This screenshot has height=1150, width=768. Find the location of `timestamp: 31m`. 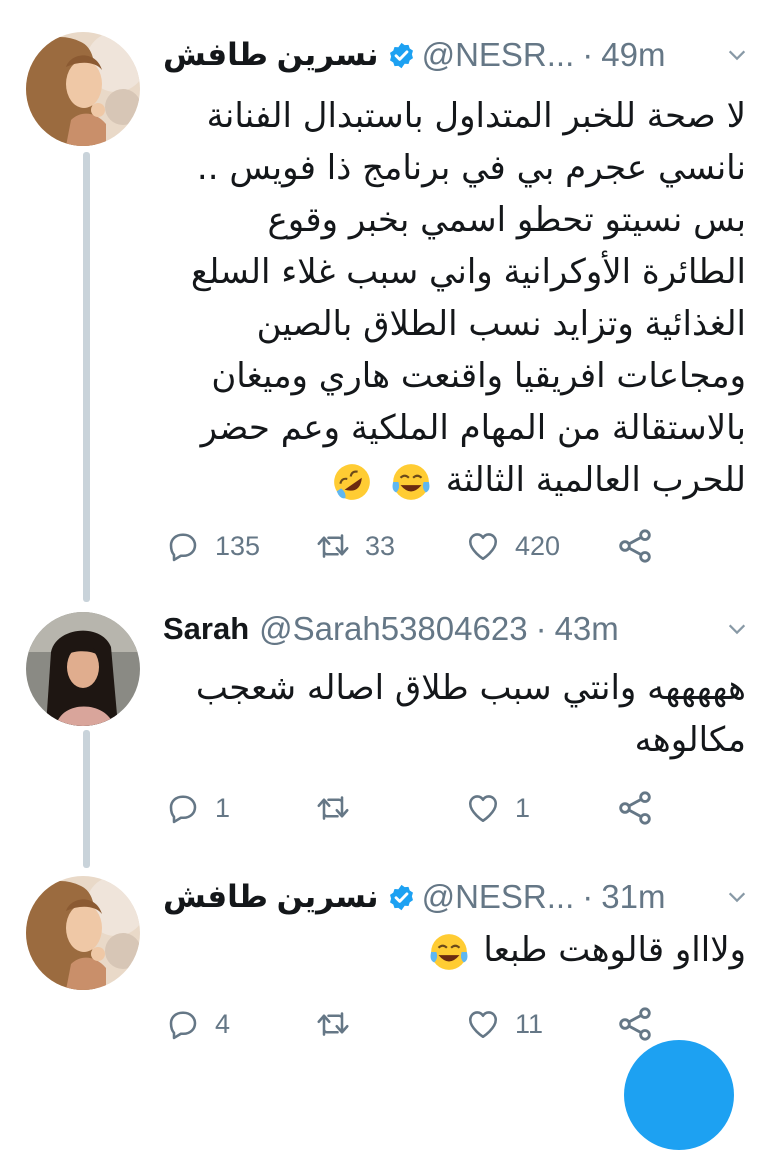

timestamp: 31m is located at coordinates (633, 897).